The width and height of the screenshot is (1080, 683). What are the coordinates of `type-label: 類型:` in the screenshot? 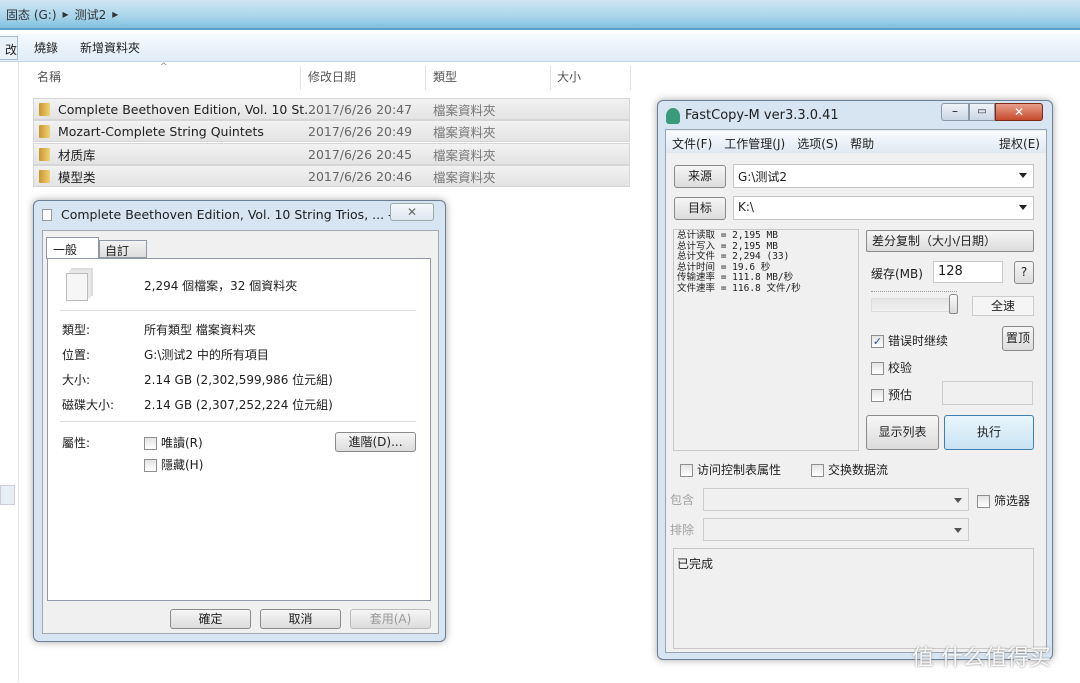 It's located at (76, 330).